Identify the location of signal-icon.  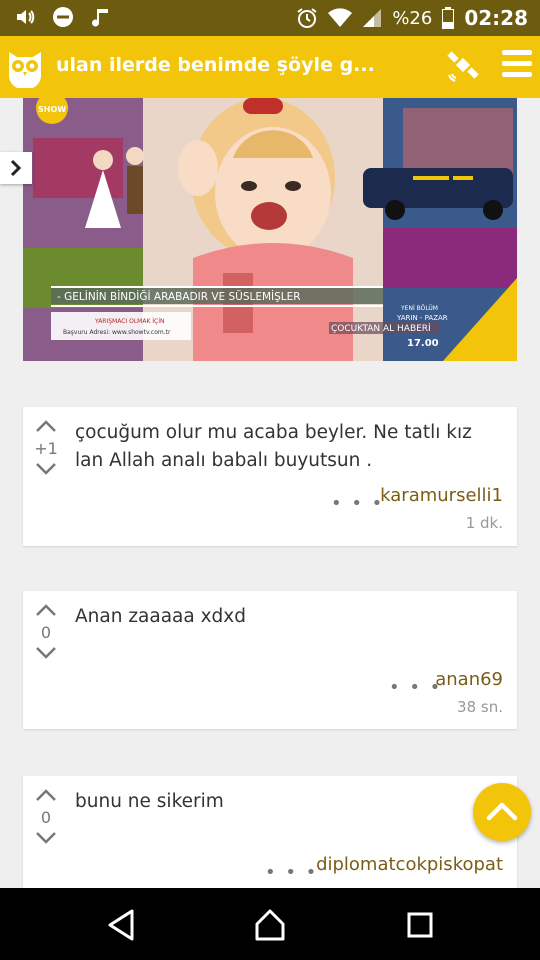
(372, 18).